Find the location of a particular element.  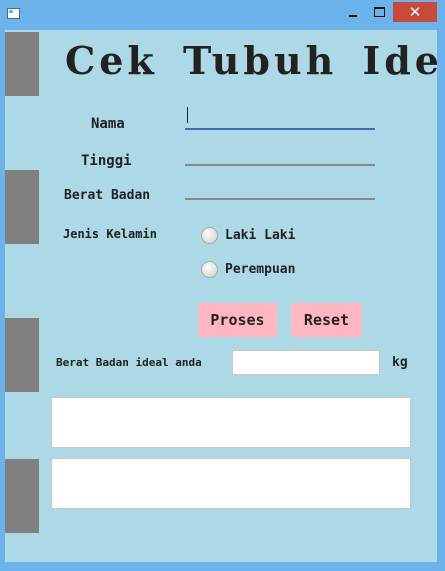

close-icon: ✕ is located at coordinates (415, 12).